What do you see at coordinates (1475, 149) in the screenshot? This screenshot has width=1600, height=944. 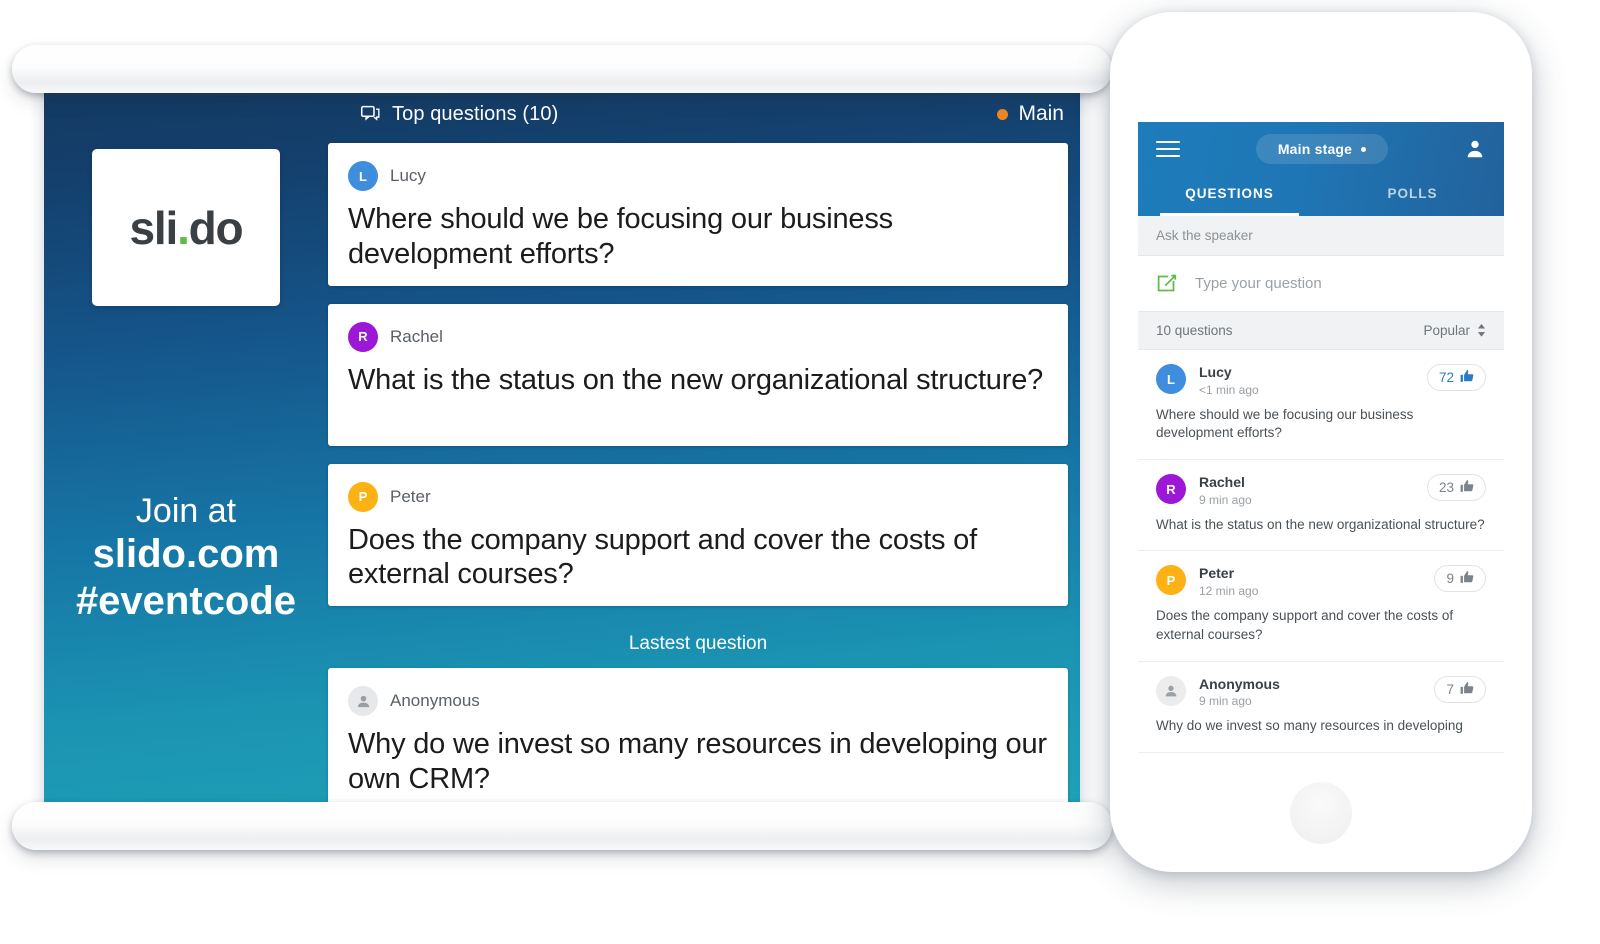 I see `person-icon` at bounding box center [1475, 149].